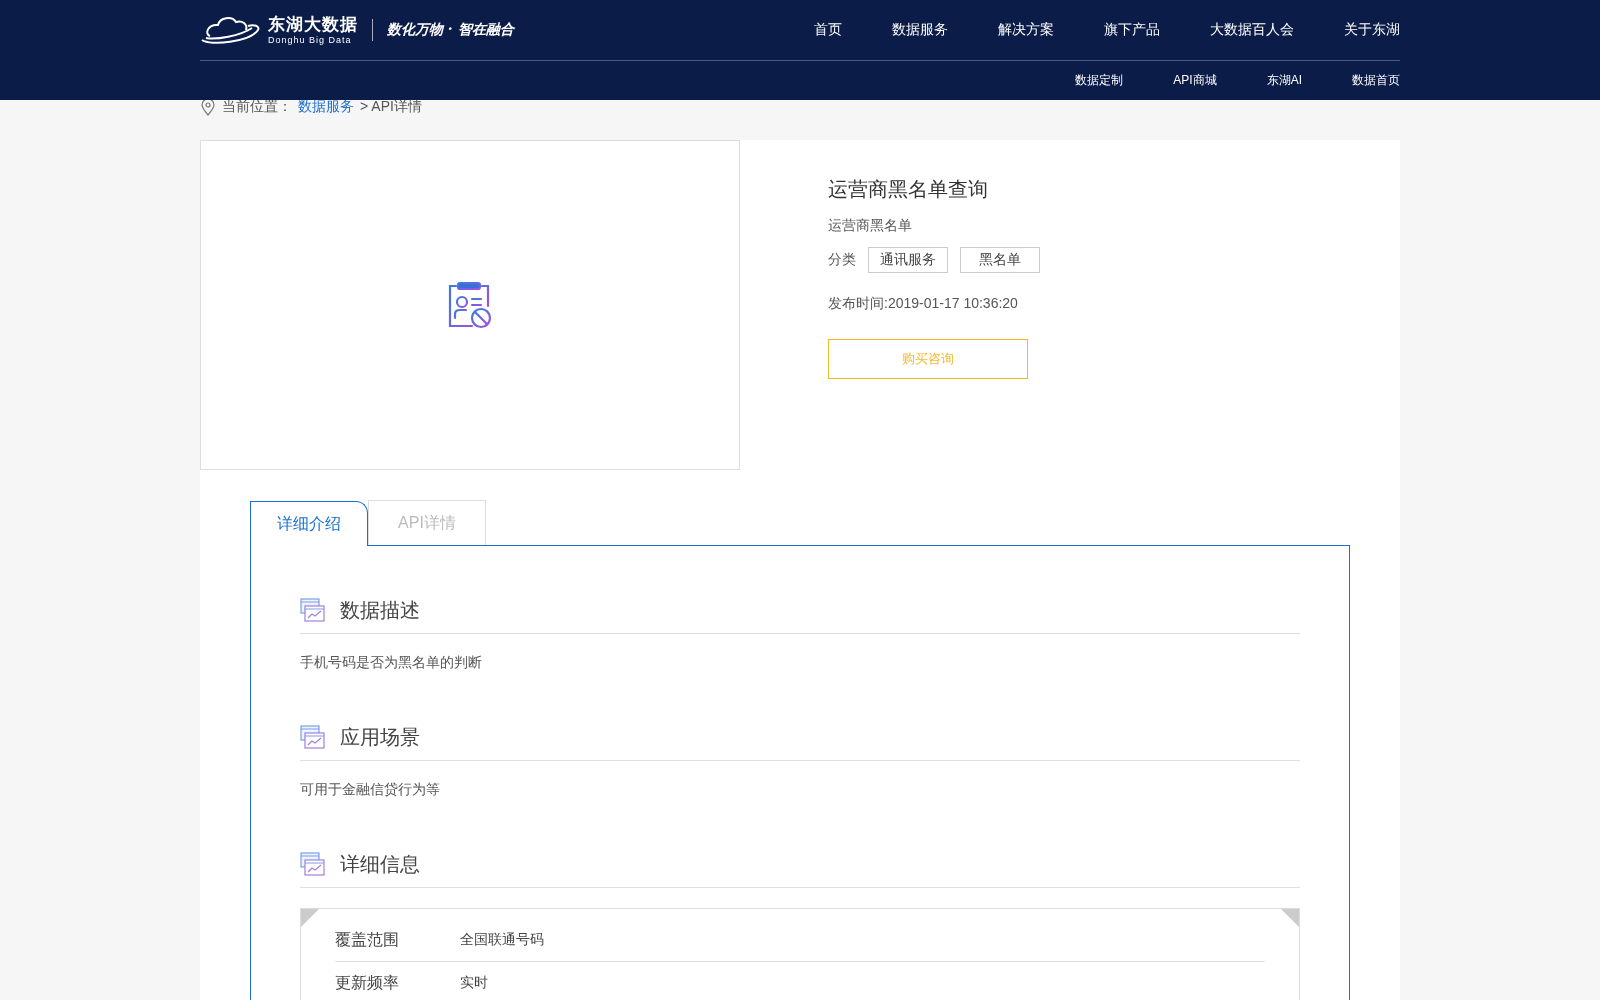  I want to click on table-label: 覆盖范围, so click(367, 939).